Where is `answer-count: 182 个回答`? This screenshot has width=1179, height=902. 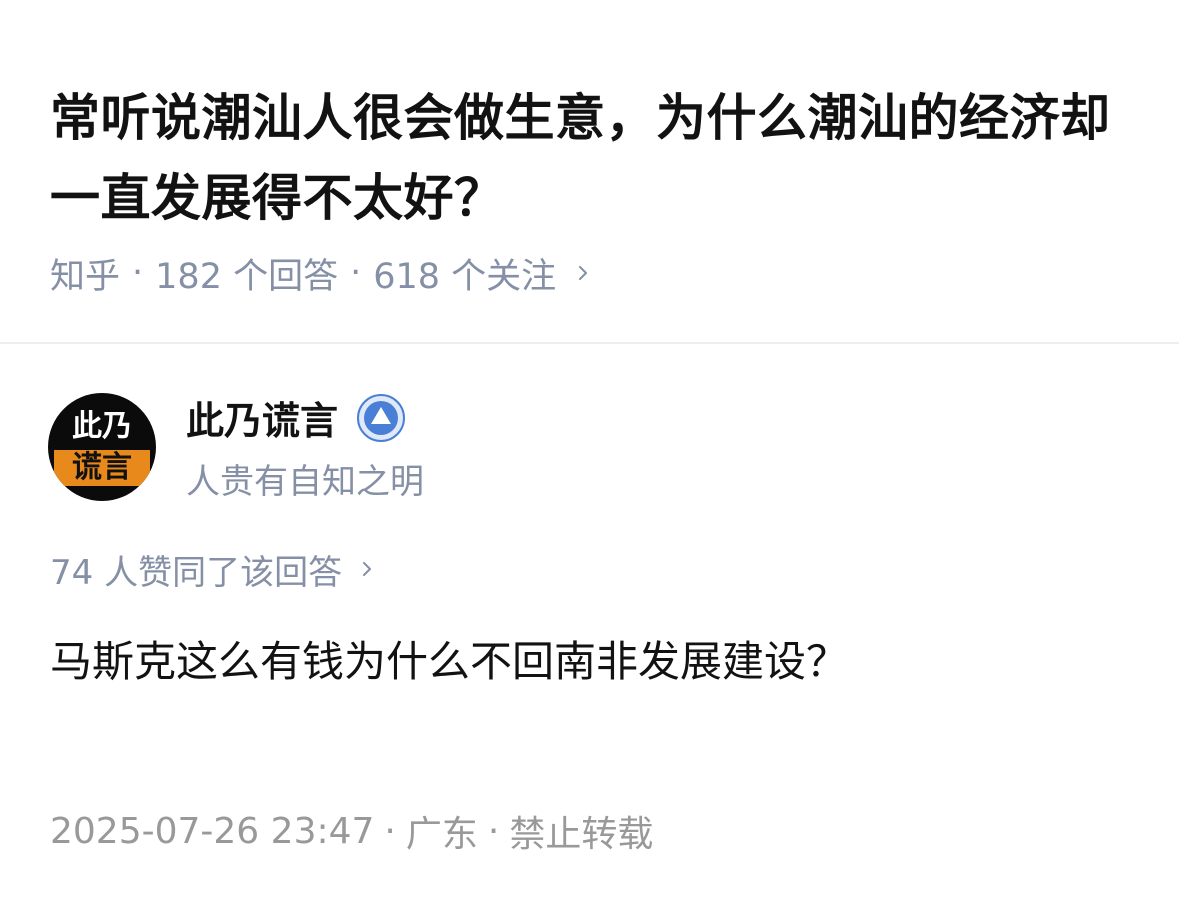 answer-count: 182 个回答 is located at coordinates (247, 276).